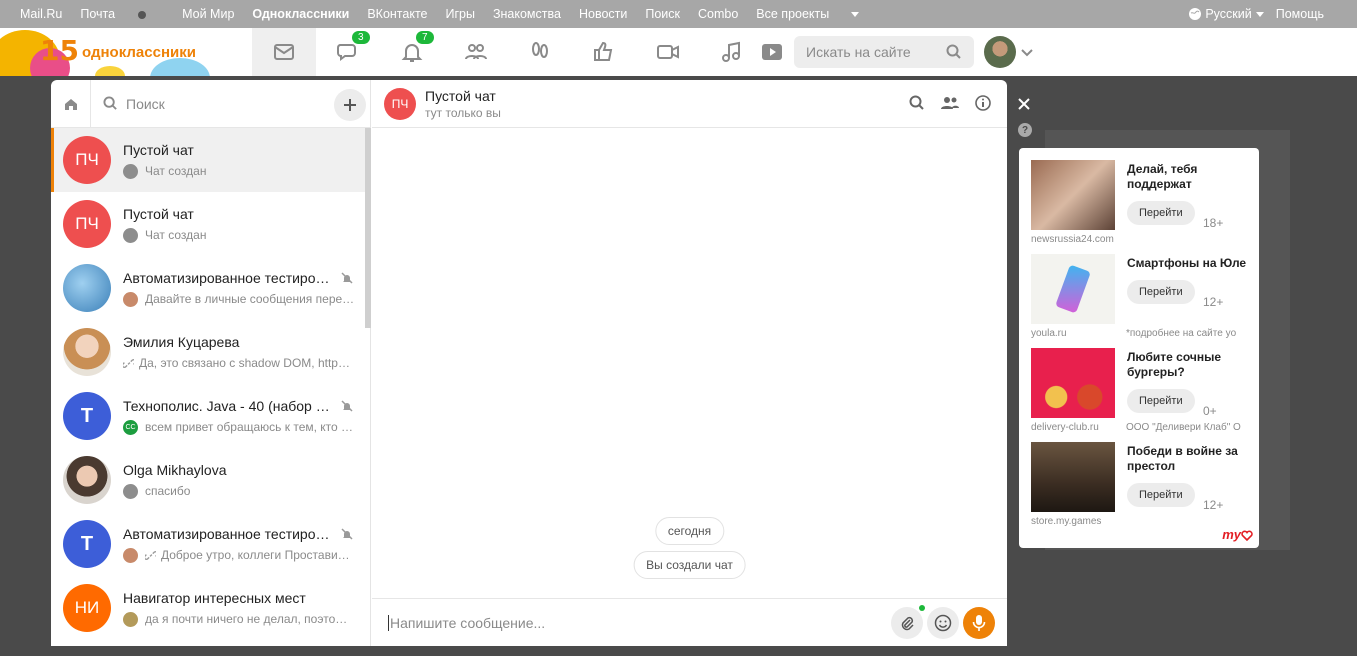 This screenshot has width=1357, height=656. I want to click on home-icon, so click(70, 104).